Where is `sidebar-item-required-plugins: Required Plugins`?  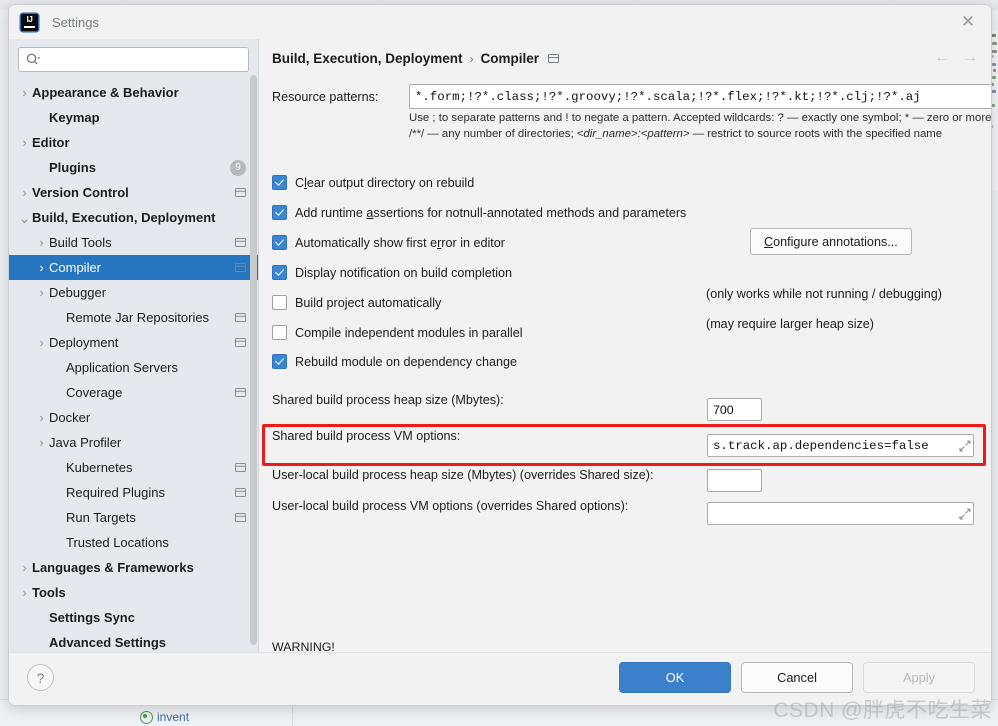
sidebar-item-required-plugins: Required Plugins is located at coordinates (133, 492).